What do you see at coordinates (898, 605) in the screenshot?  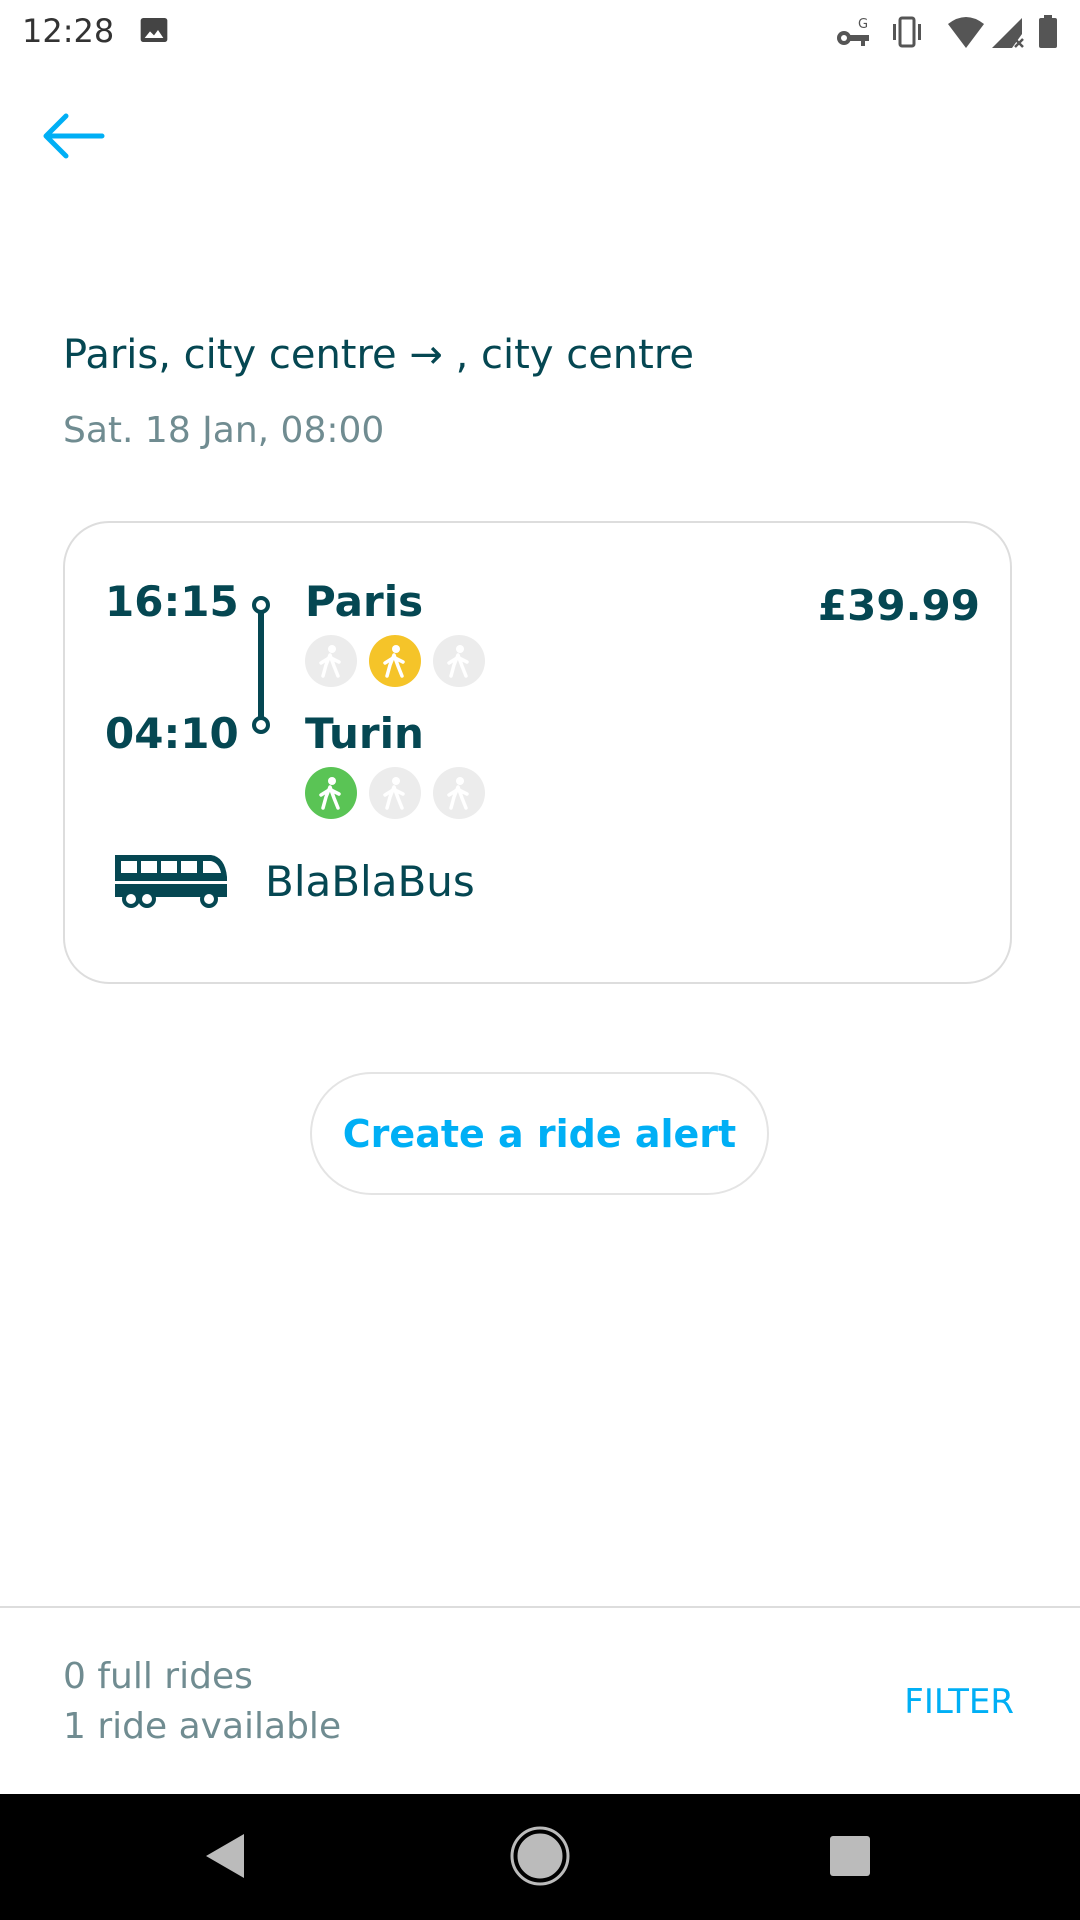 I see `ride-price: £39.99` at bounding box center [898, 605].